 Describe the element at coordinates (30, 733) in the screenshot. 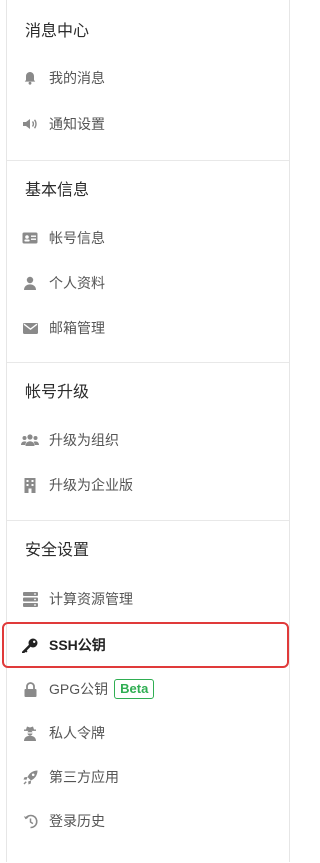

I see `user-secret-icon` at that location.